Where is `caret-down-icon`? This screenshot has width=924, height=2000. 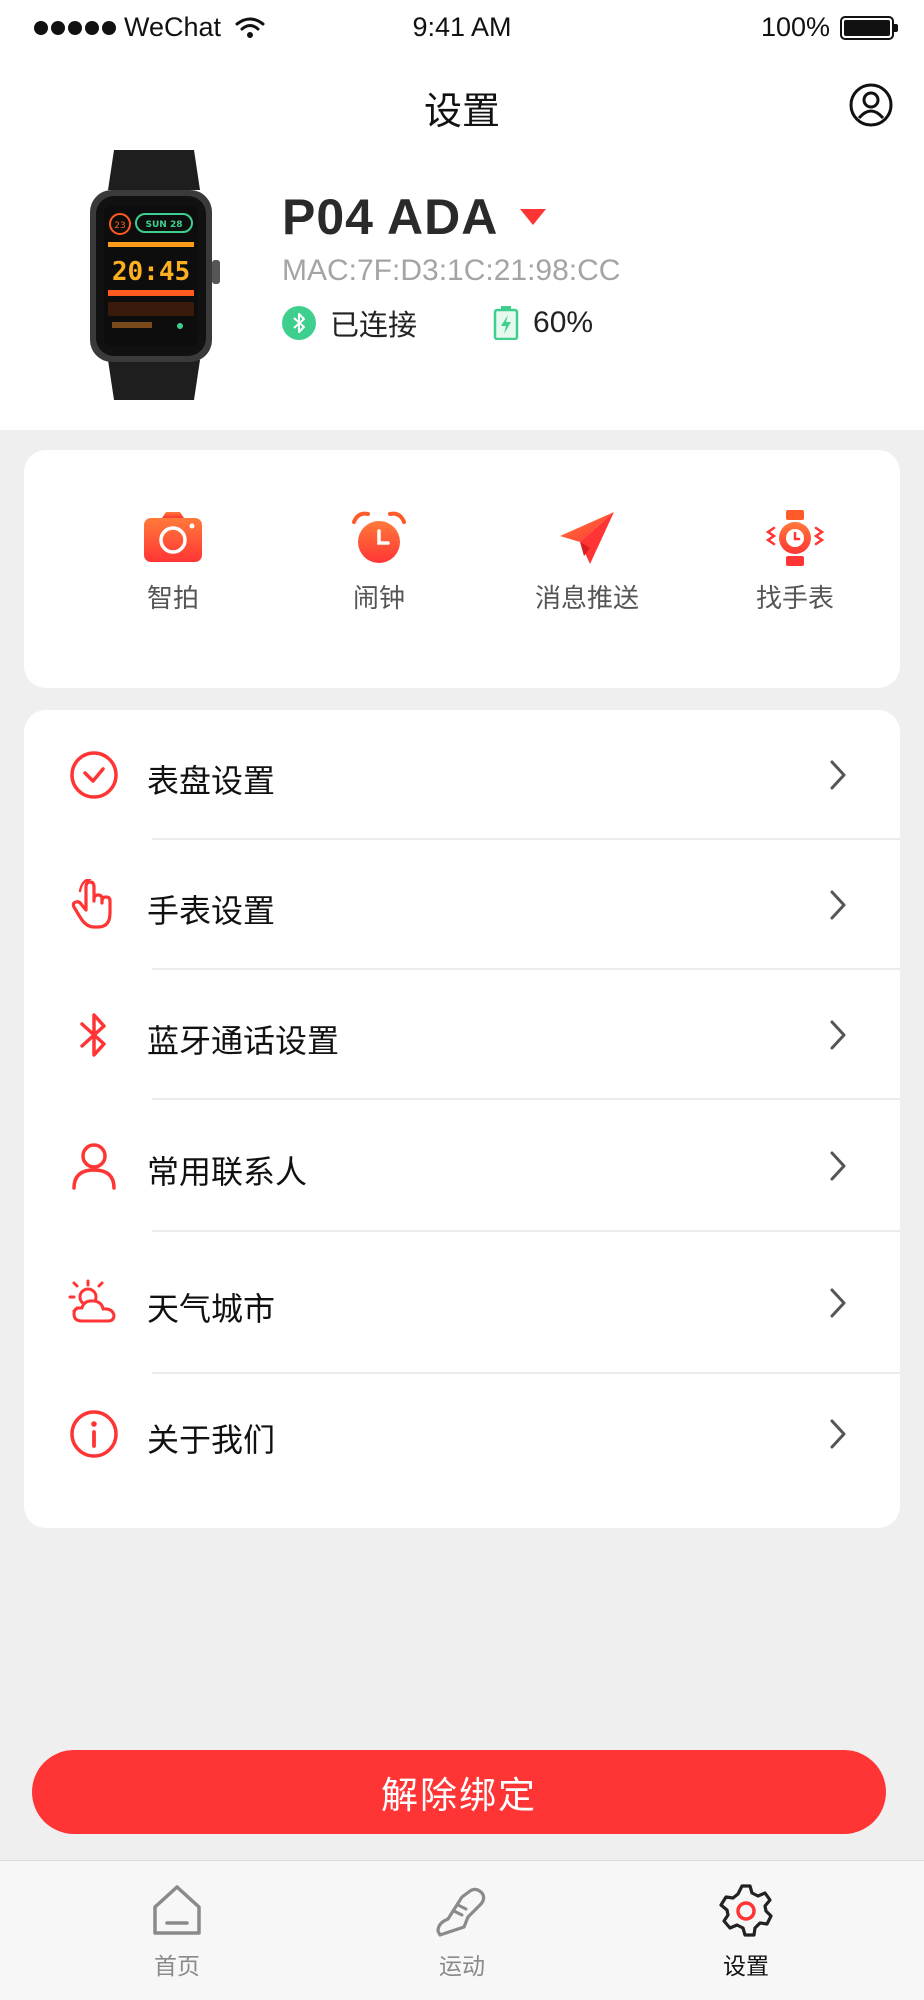
caret-down-icon is located at coordinates (533, 217).